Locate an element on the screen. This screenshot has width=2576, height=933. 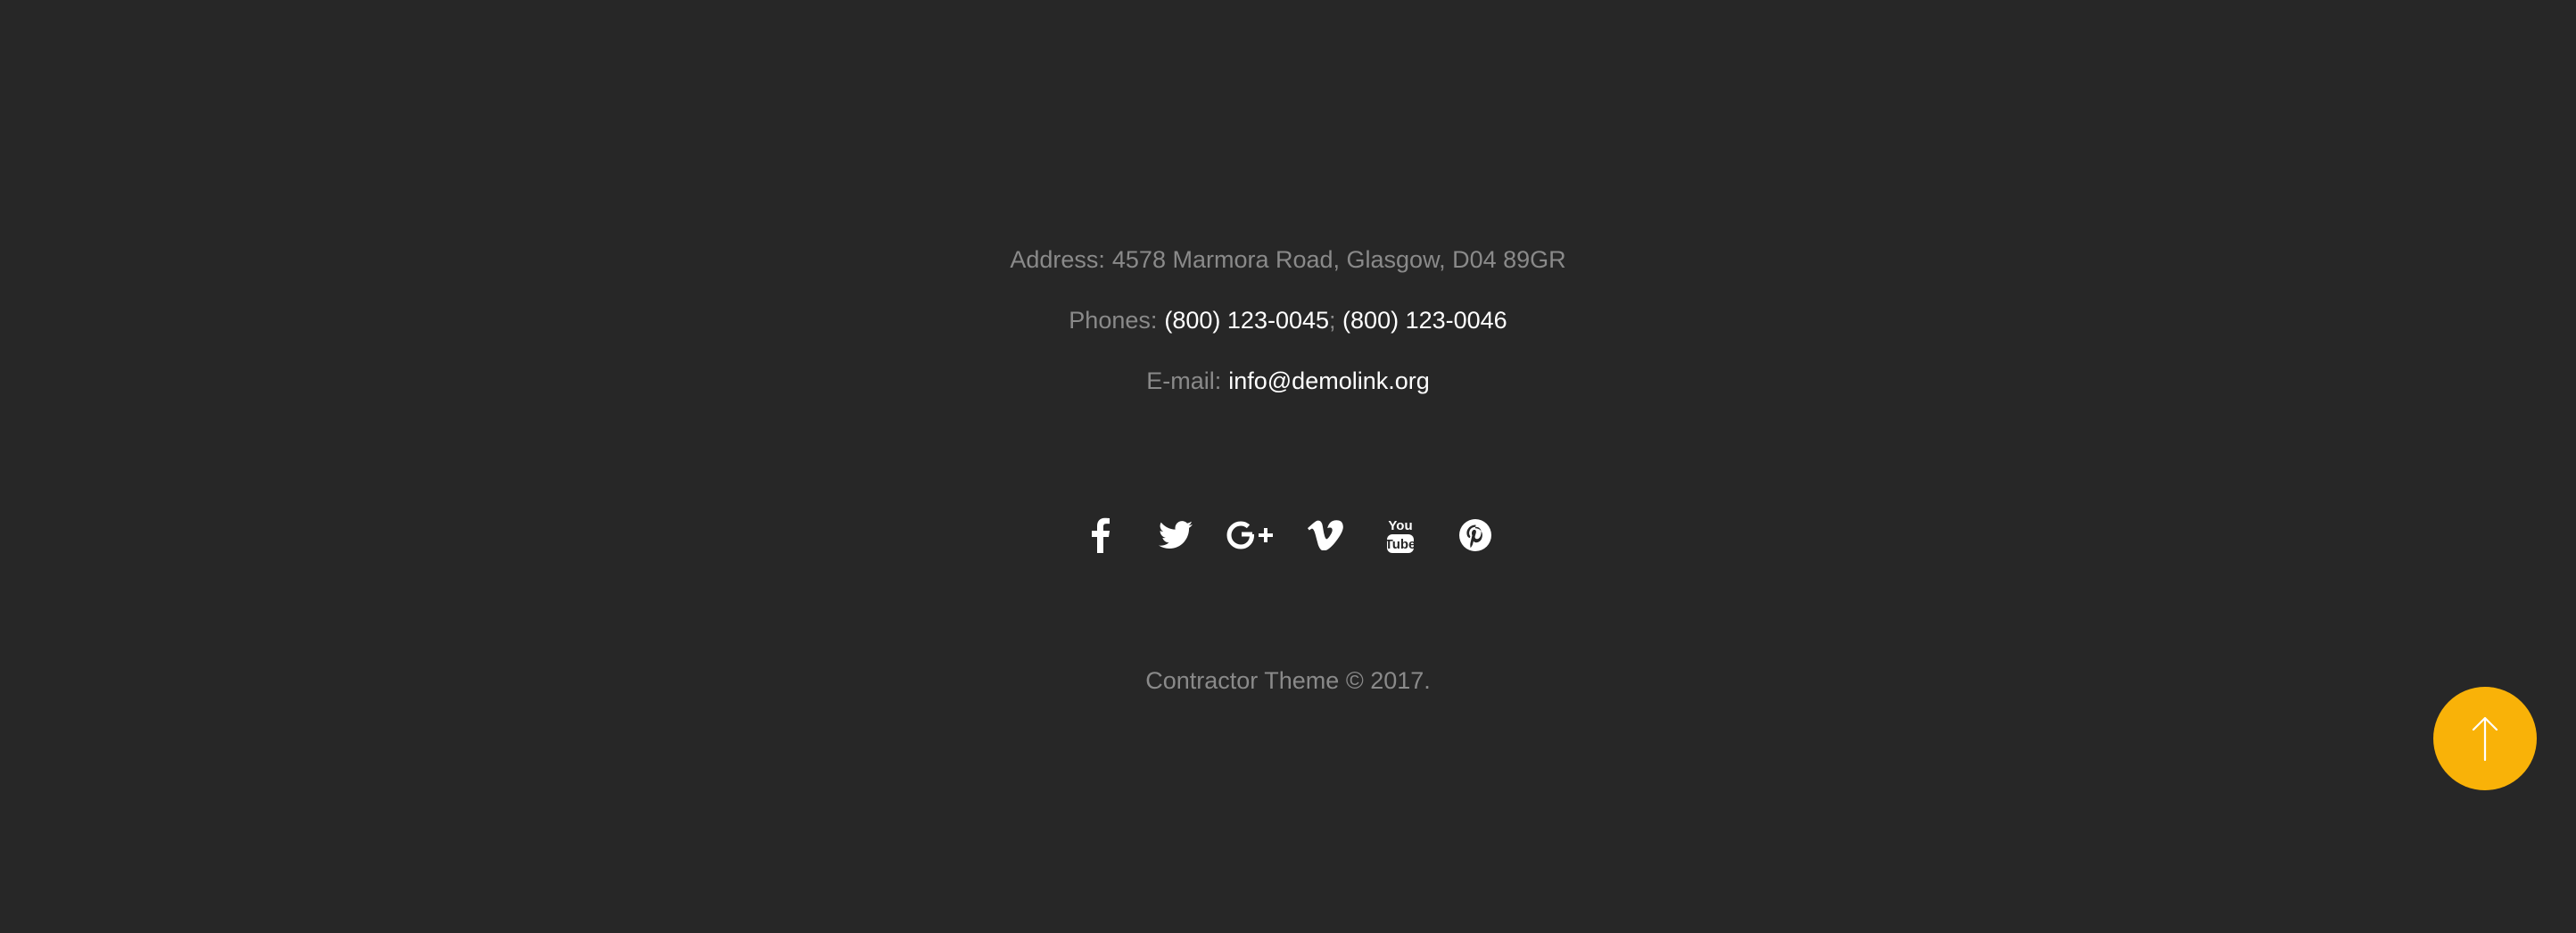
phones-label: Phones: is located at coordinates (1113, 320).